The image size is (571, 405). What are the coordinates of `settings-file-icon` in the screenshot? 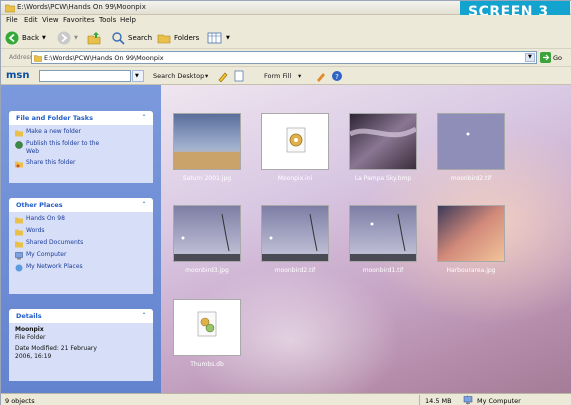 It's located at (295, 141).